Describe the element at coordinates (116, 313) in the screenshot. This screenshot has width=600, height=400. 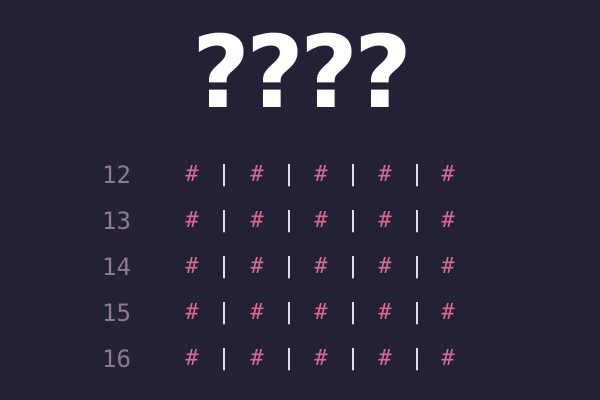
I see `line-number: 15` at that location.